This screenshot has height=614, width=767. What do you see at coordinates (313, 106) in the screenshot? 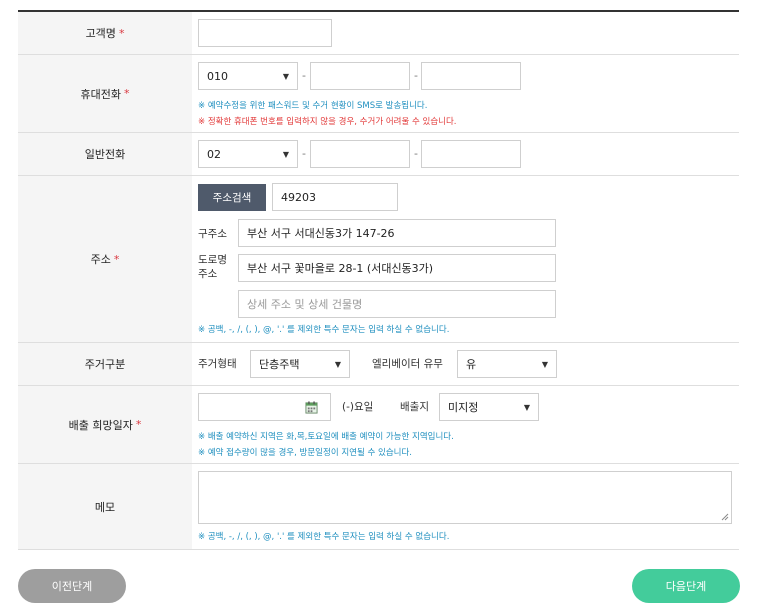
I see `mobile-sms-note: ※ 예약수정을 위한 패스워드 및 수거 현황이 SMS로 발송됩니다.` at bounding box center [313, 106].